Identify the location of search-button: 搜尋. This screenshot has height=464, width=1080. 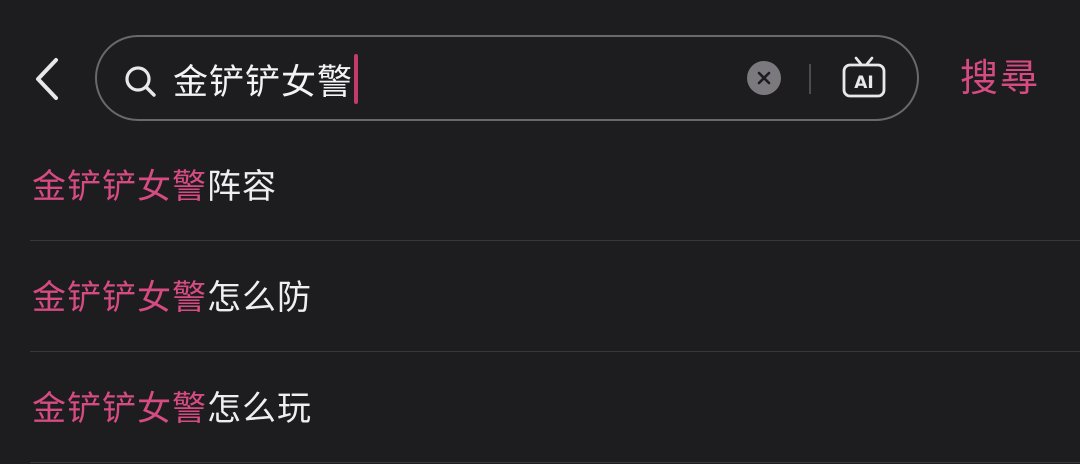
(1000, 78).